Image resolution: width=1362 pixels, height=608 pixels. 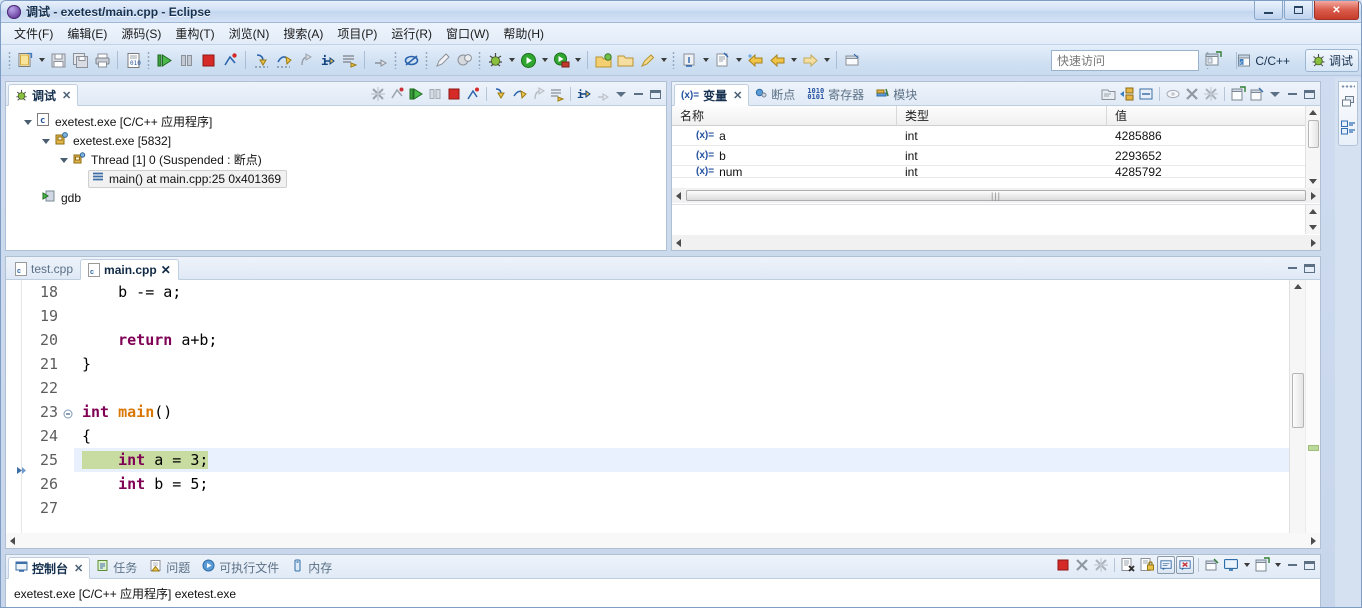 What do you see at coordinates (1263, 60) in the screenshot?
I see `perspective-cpp: c C/C++` at bounding box center [1263, 60].